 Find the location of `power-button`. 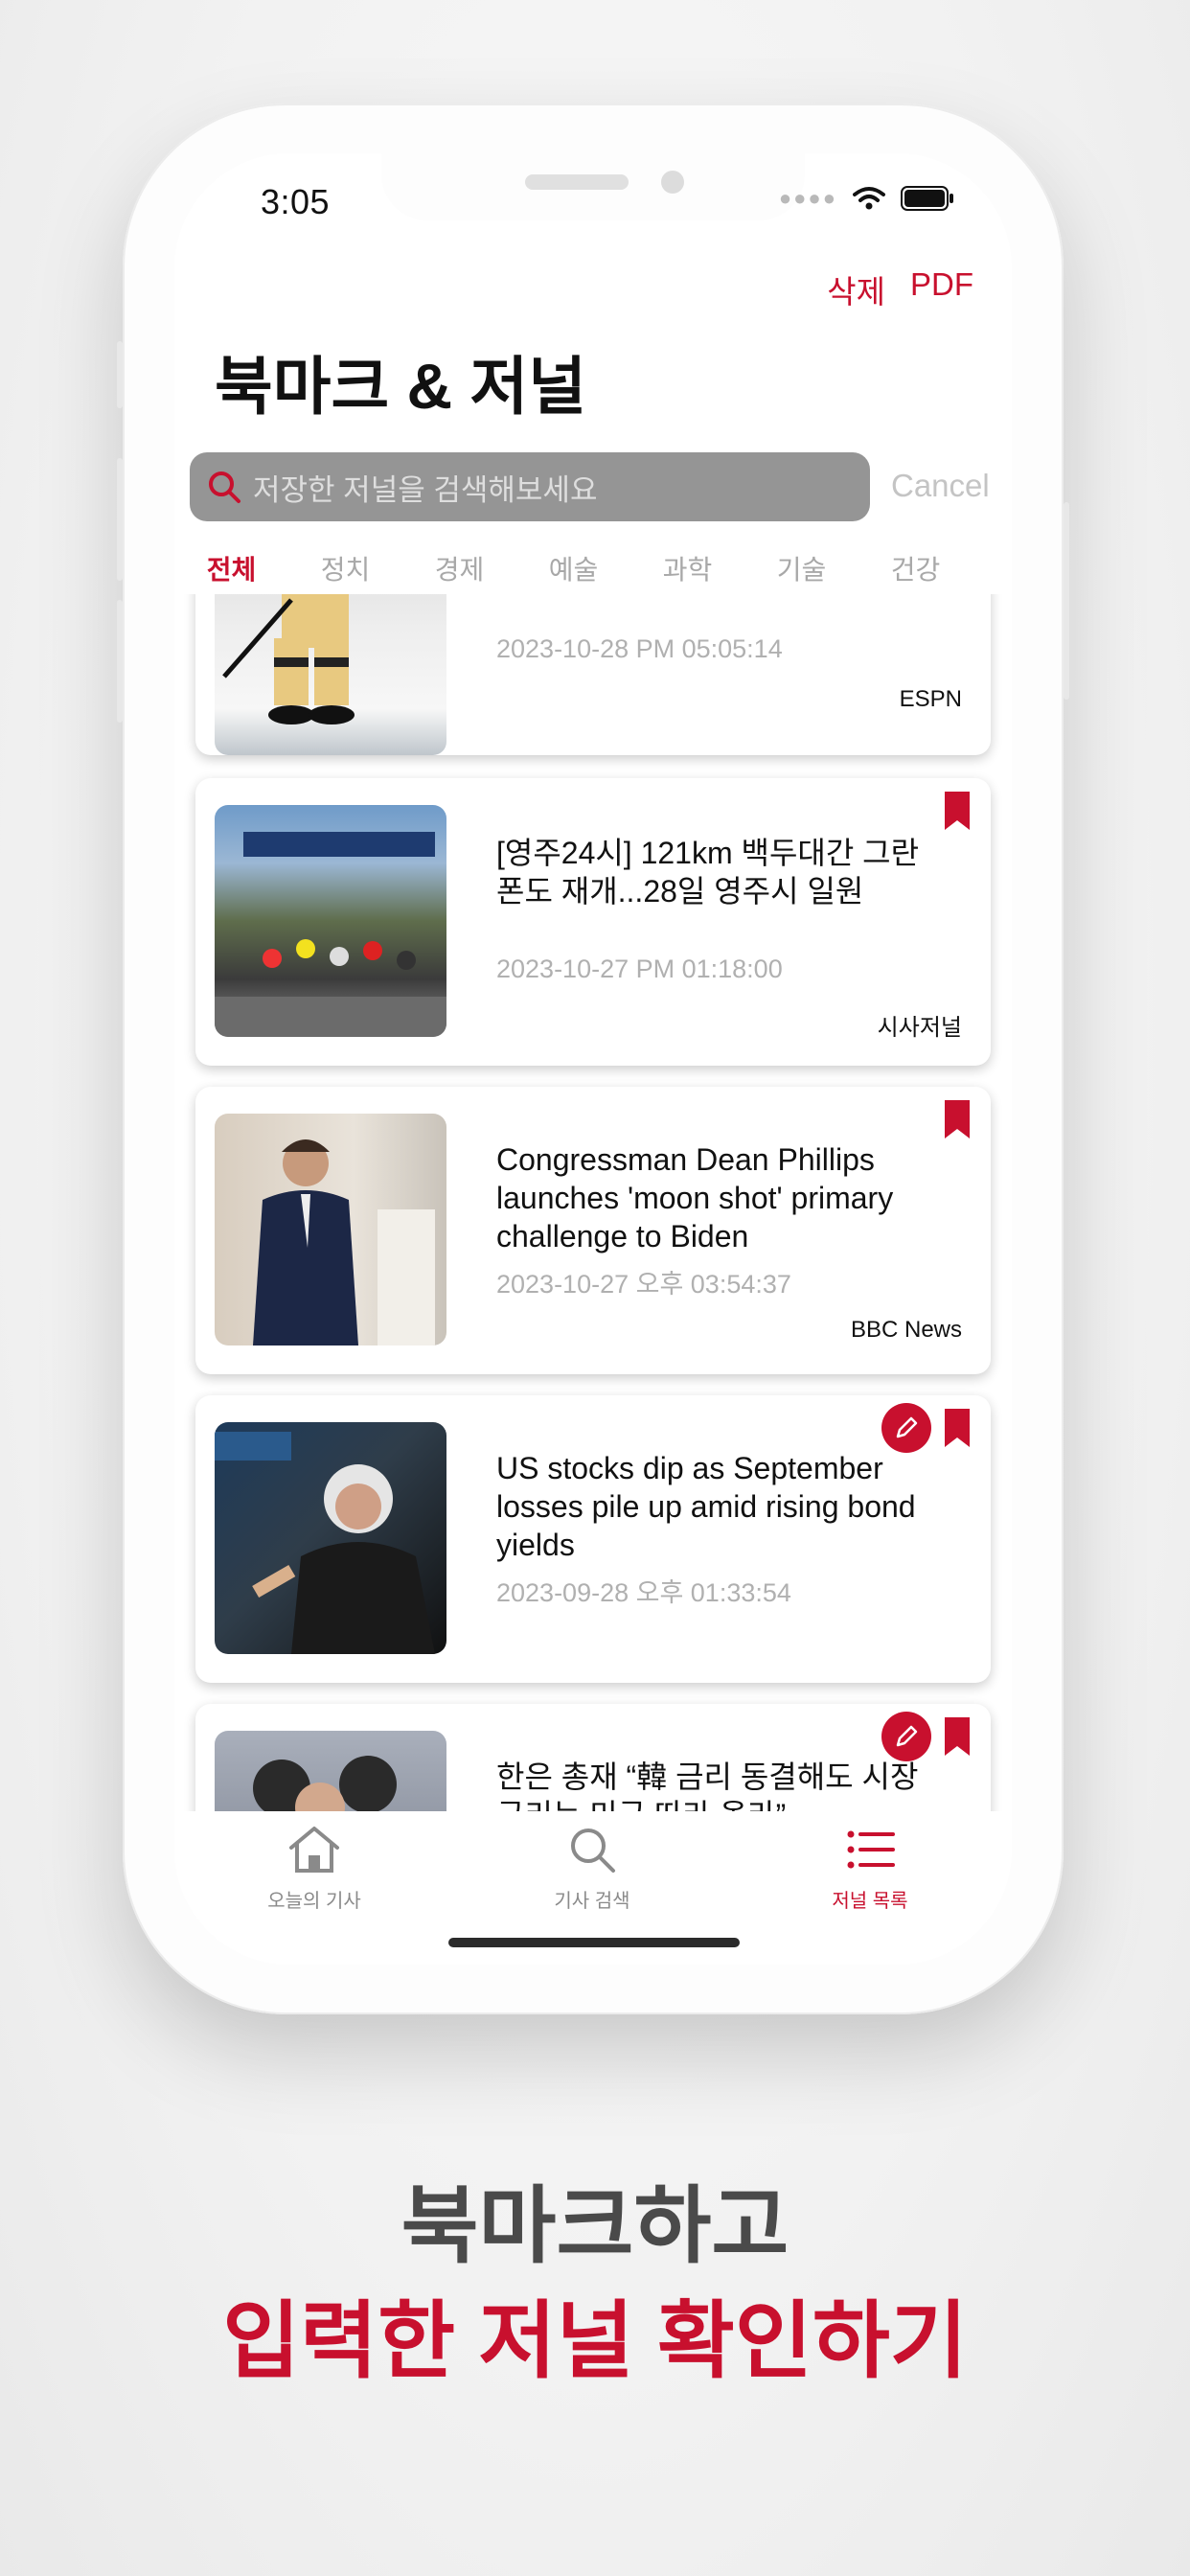

power-button is located at coordinates (1067, 601).